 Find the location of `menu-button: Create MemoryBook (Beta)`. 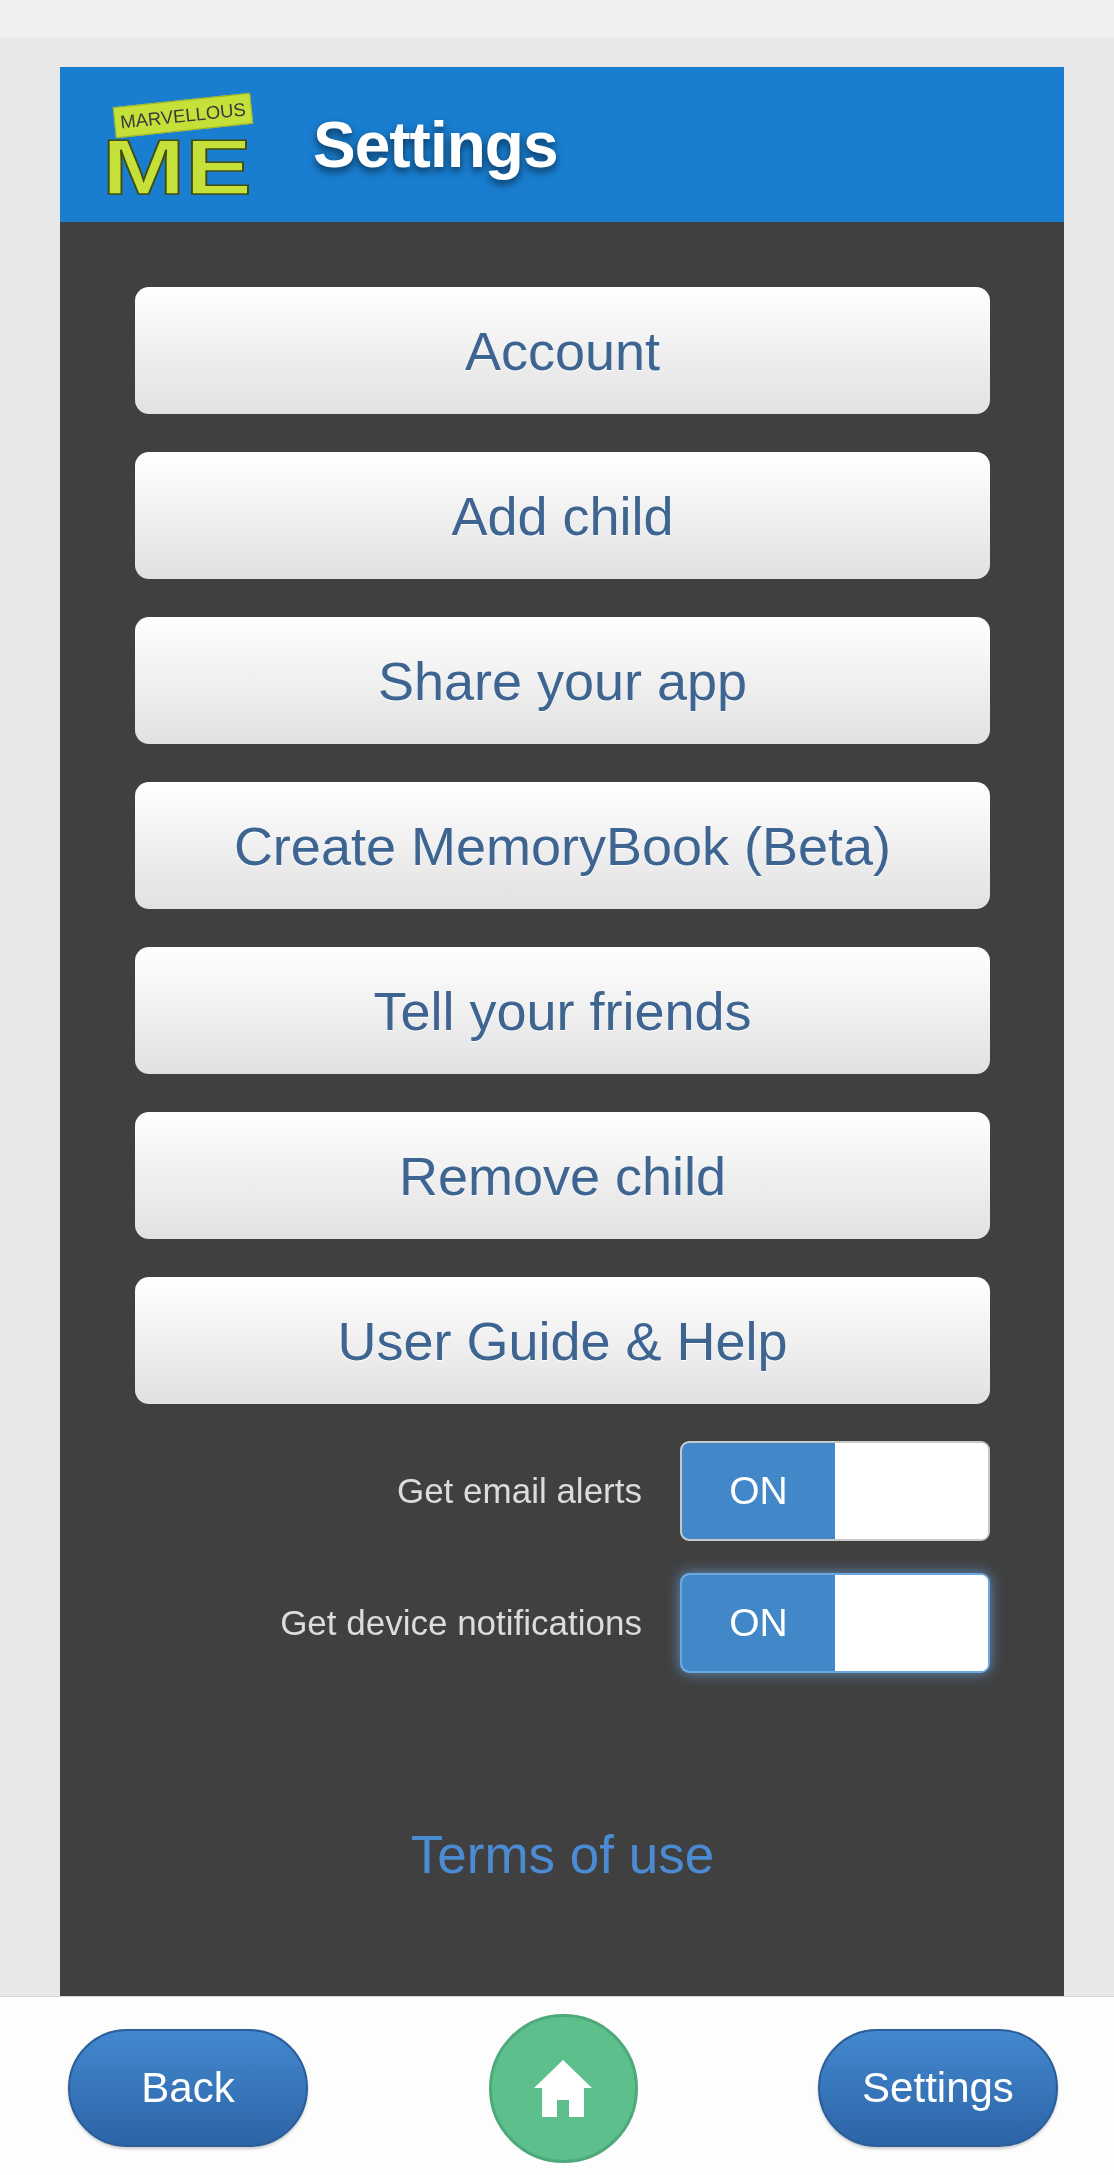

menu-button: Create MemoryBook (Beta) is located at coordinates (562, 845).